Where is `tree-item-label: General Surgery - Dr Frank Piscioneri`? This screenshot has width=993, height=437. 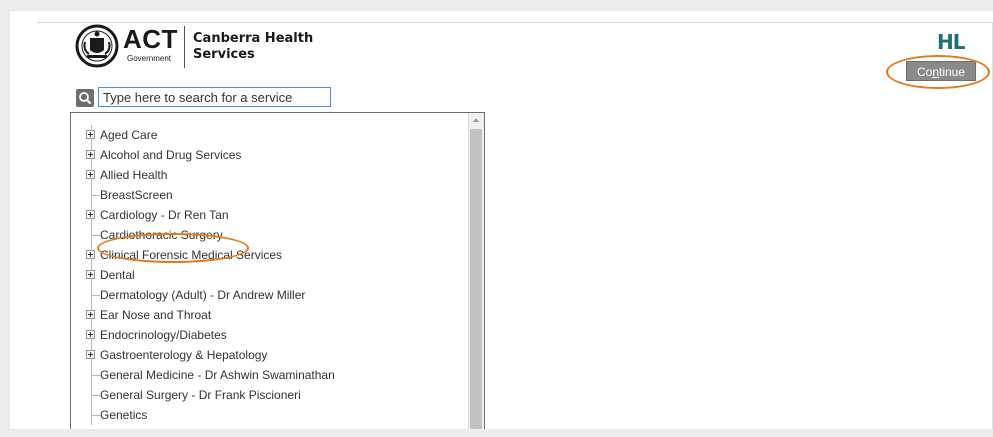 tree-item-label: General Surgery - Dr Frank Piscioneri is located at coordinates (200, 395).